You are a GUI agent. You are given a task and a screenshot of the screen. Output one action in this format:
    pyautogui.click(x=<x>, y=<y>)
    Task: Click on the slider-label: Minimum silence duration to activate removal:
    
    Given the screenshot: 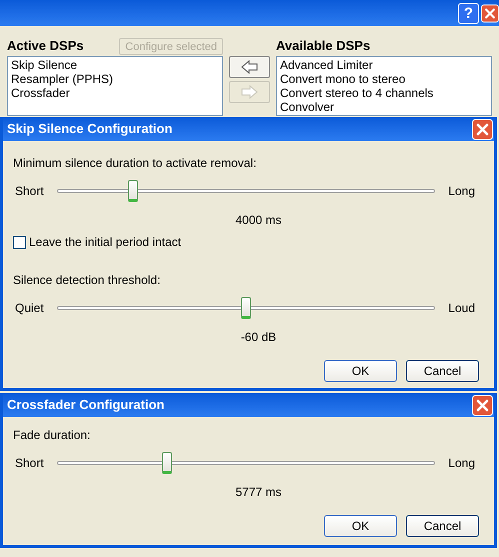 What is the action you would take?
    pyautogui.click(x=135, y=163)
    